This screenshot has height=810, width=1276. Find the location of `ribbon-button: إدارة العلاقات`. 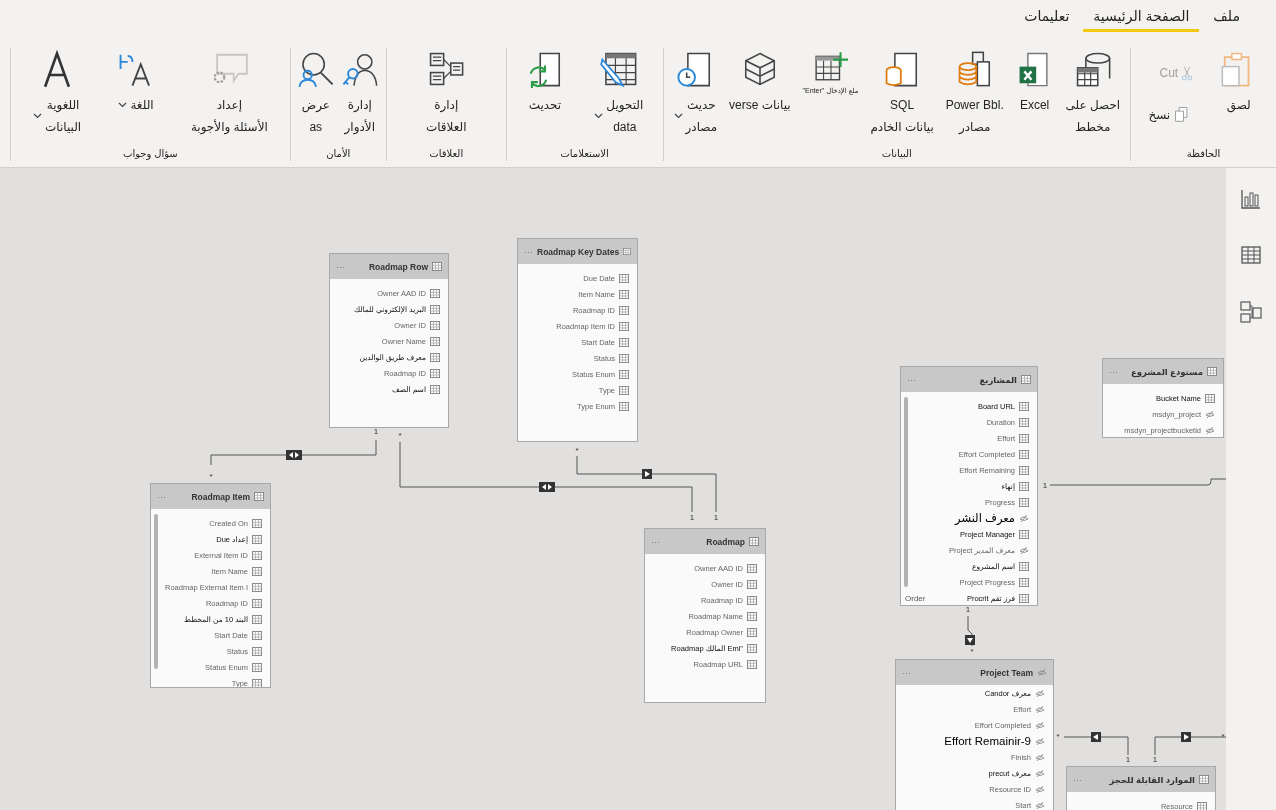

ribbon-button: إدارة العلاقات is located at coordinates (446, 94).